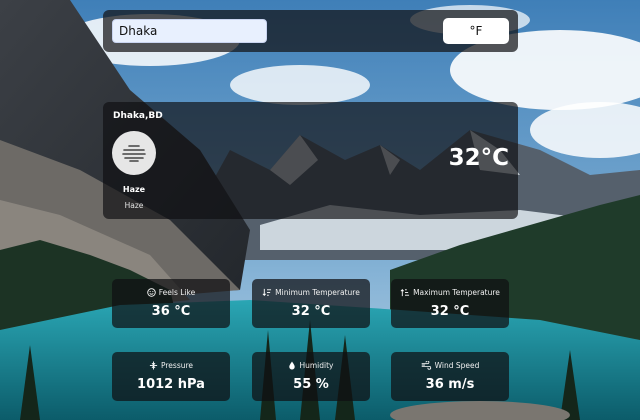 The image size is (640, 420). I want to click on wind-speed-card: Wind Speed 36 m/s, so click(450, 376).